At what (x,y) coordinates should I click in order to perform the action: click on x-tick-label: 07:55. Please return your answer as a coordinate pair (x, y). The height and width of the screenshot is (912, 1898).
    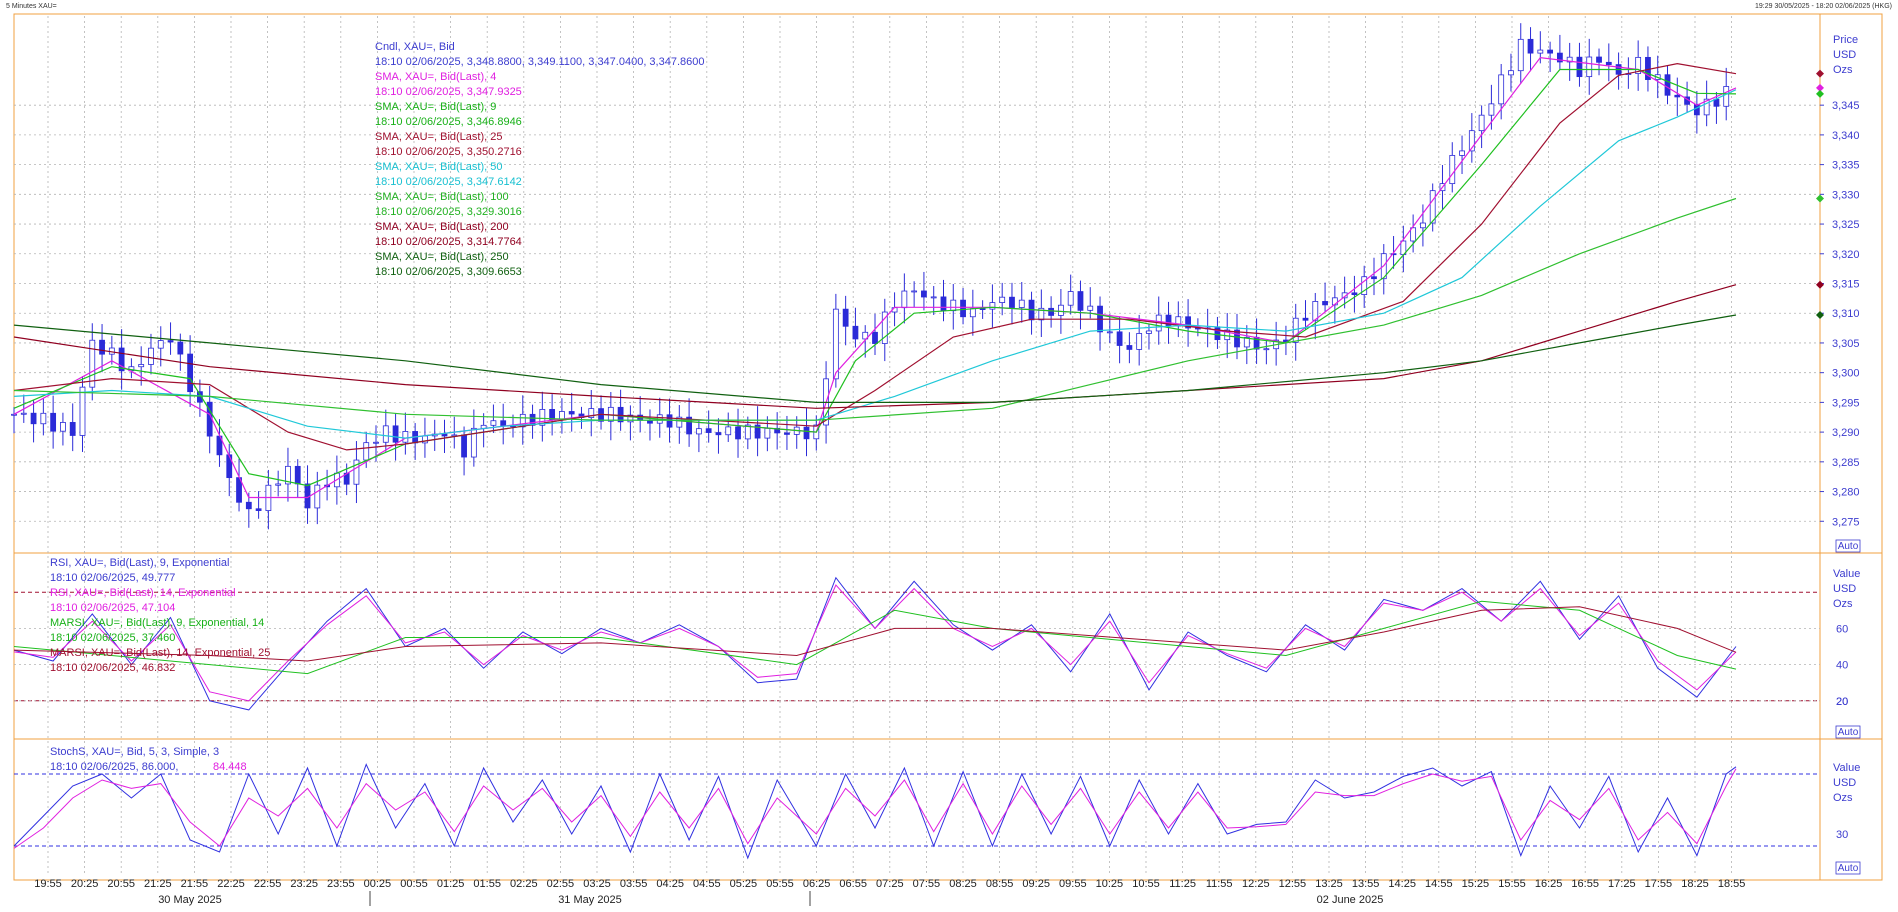
    Looking at the image, I should click on (927, 884).